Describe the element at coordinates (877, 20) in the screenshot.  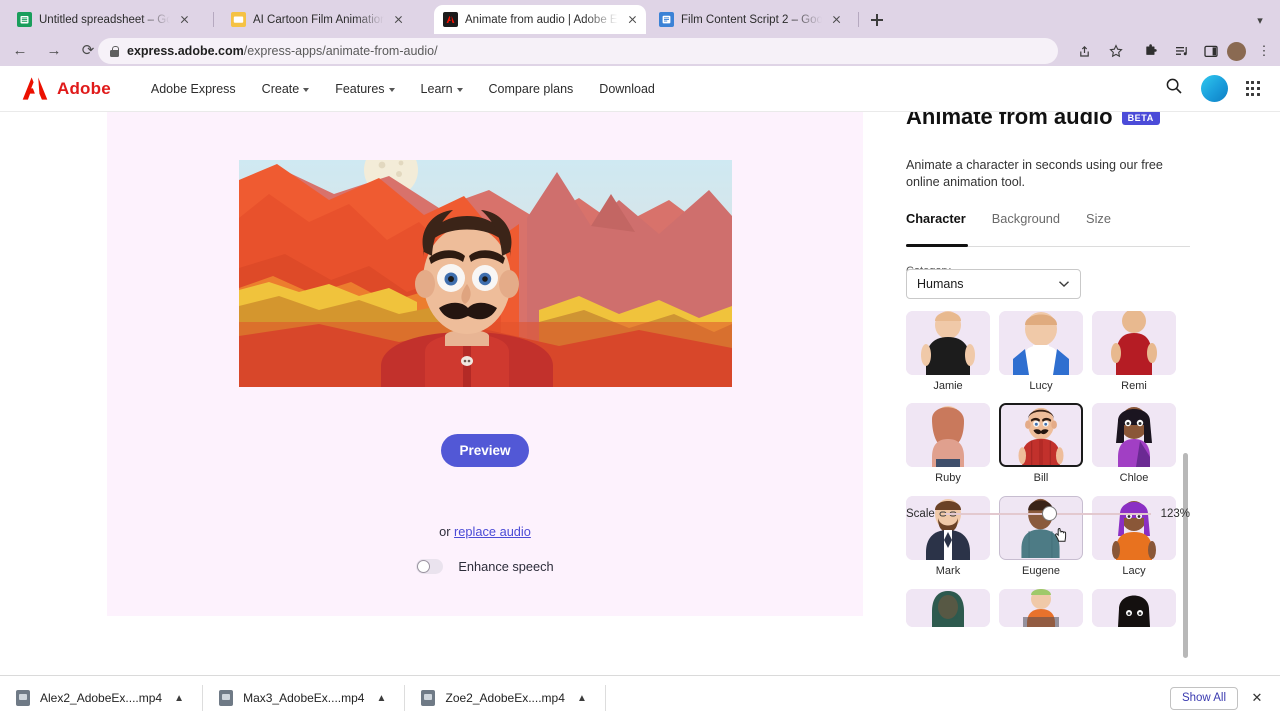
I see `new-tab-button` at that location.